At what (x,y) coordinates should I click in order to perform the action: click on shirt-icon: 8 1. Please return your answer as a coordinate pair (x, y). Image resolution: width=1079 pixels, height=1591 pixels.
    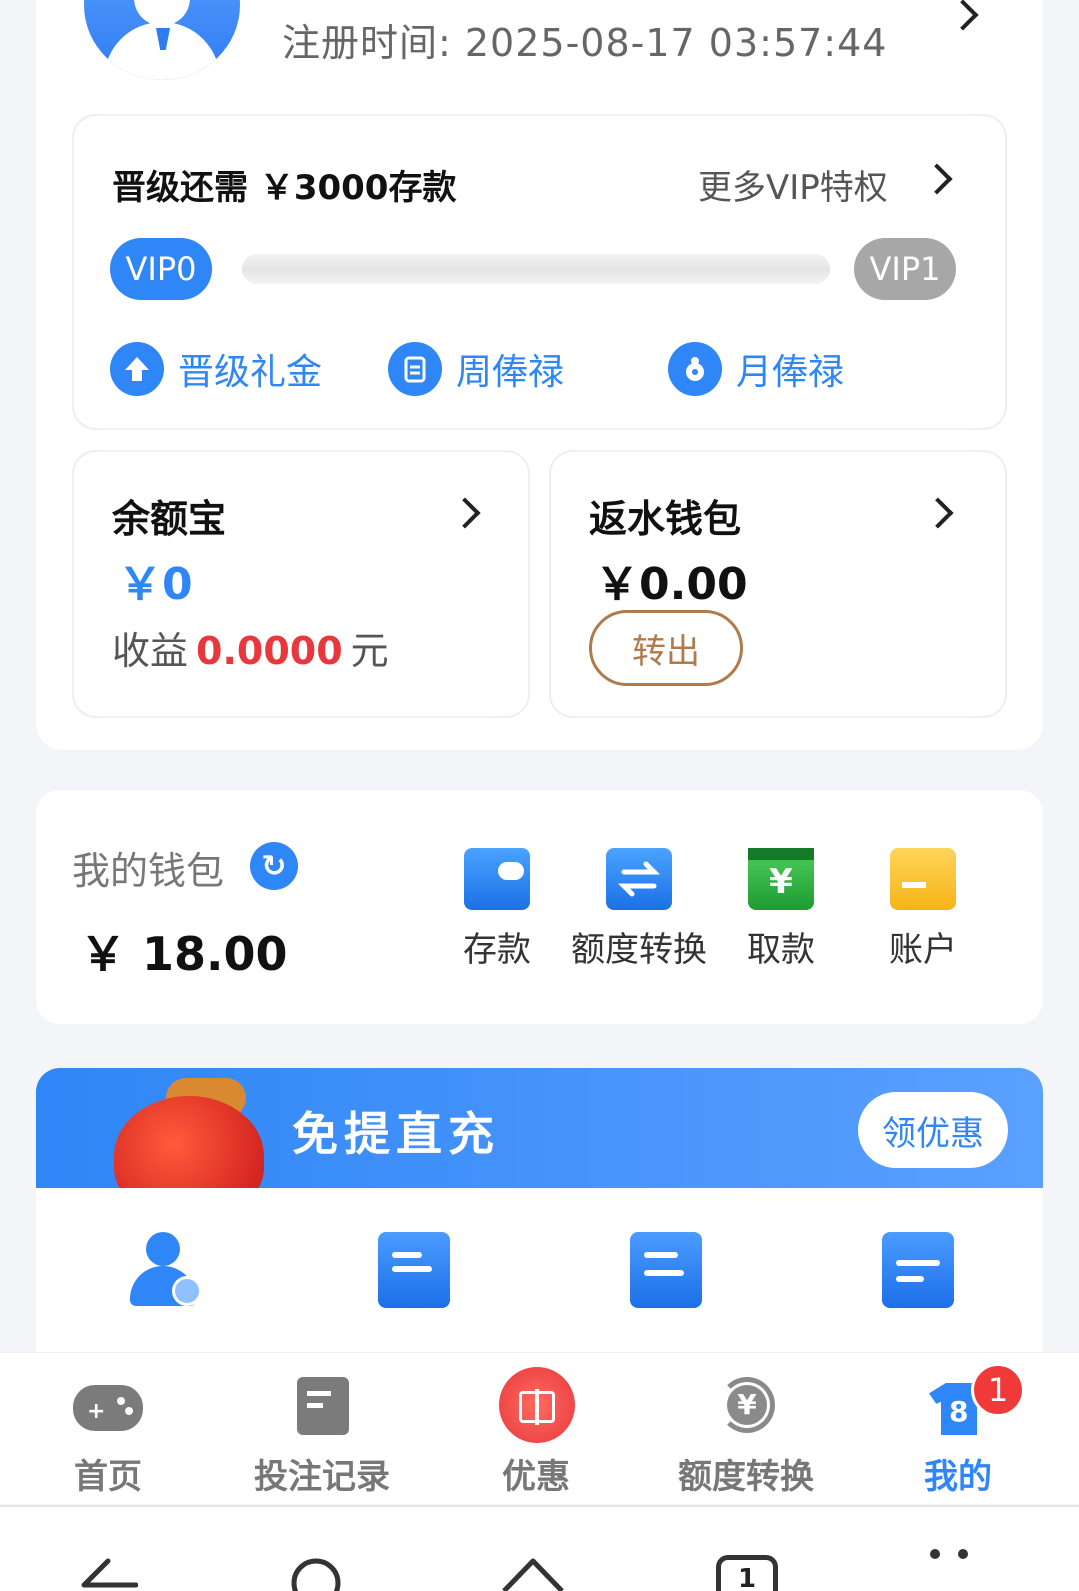
    Looking at the image, I should click on (974, 1401).